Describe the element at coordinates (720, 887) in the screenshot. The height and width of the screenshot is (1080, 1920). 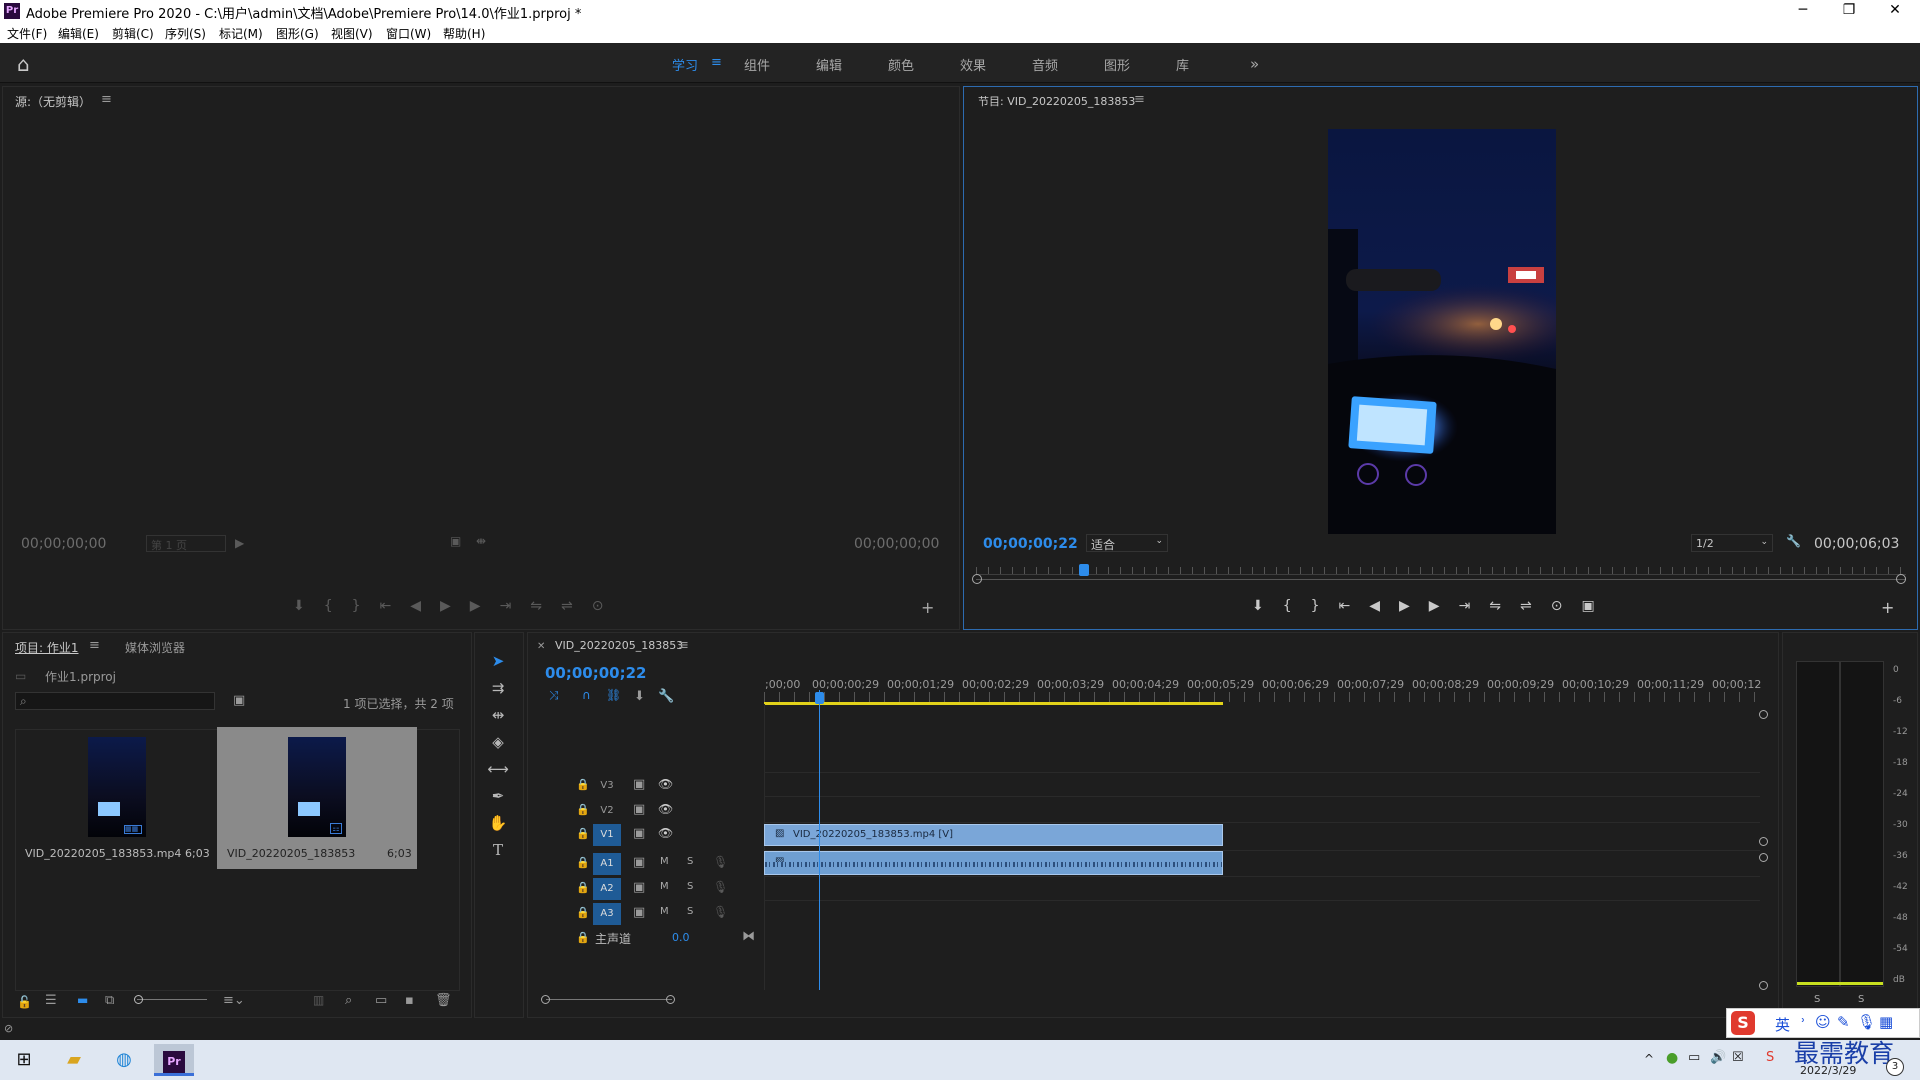
I see `microphone-icon: 🎙` at that location.